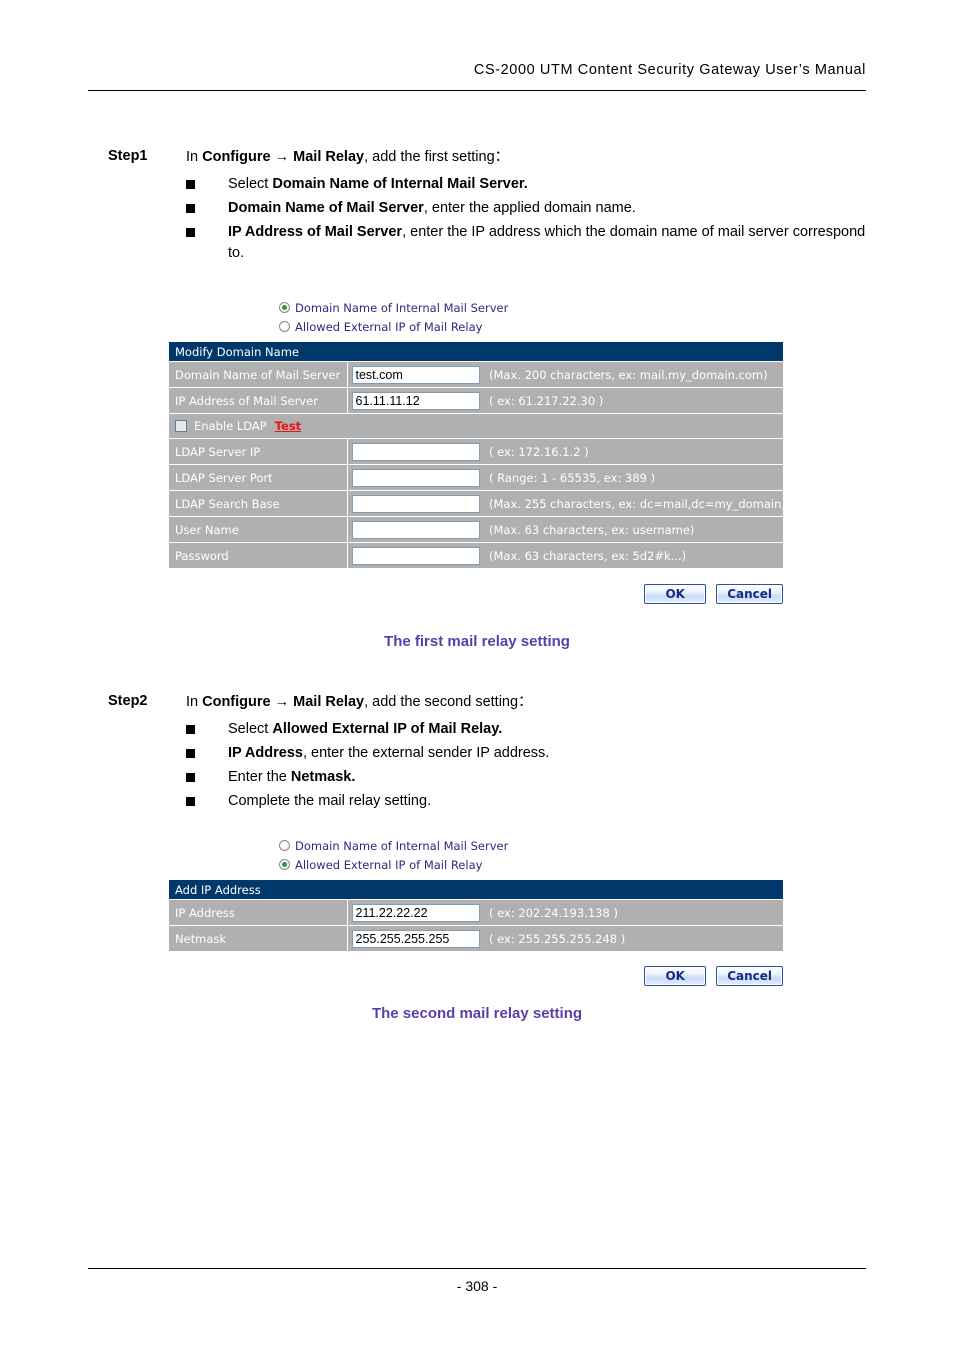 The width and height of the screenshot is (954, 1350). Describe the element at coordinates (194, 702) in the screenshot. I see `step2-intro-pre: In` at that location.